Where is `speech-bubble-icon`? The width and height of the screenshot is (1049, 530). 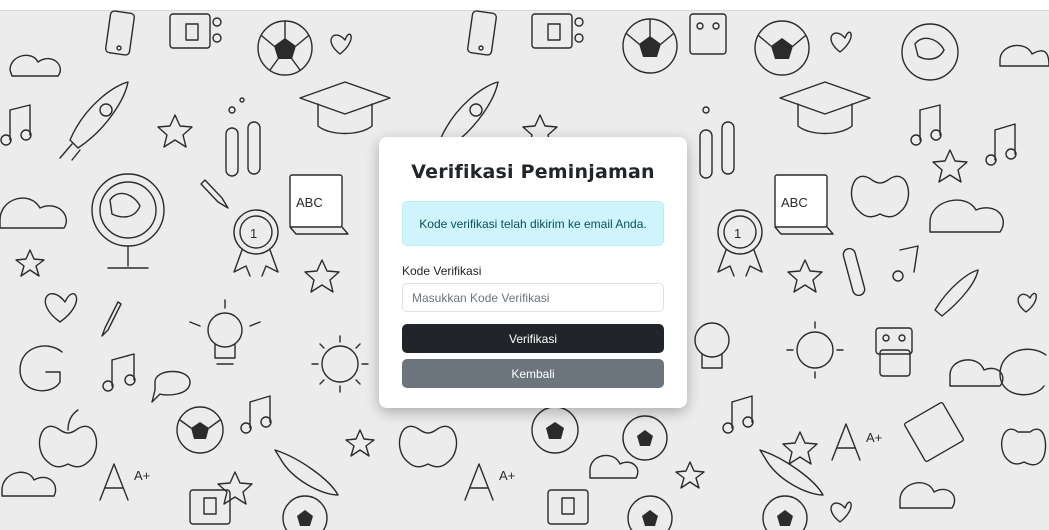
speech-bubble-icon is located at coordinates (171, 386).